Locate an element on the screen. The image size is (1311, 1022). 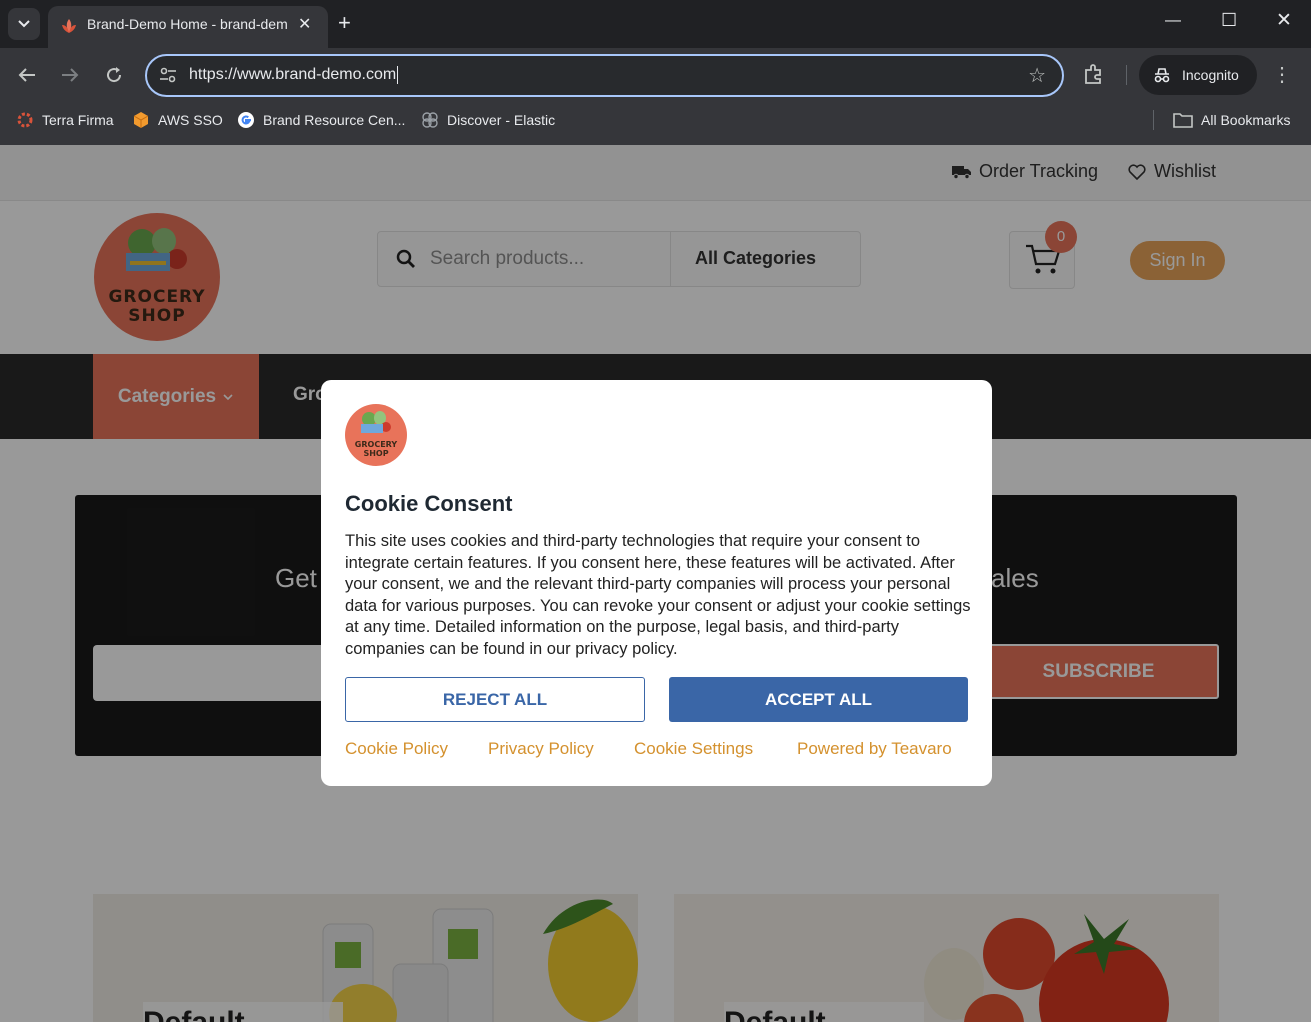
incognito-indicator: Incognito is located at coordinates (1198, 75).